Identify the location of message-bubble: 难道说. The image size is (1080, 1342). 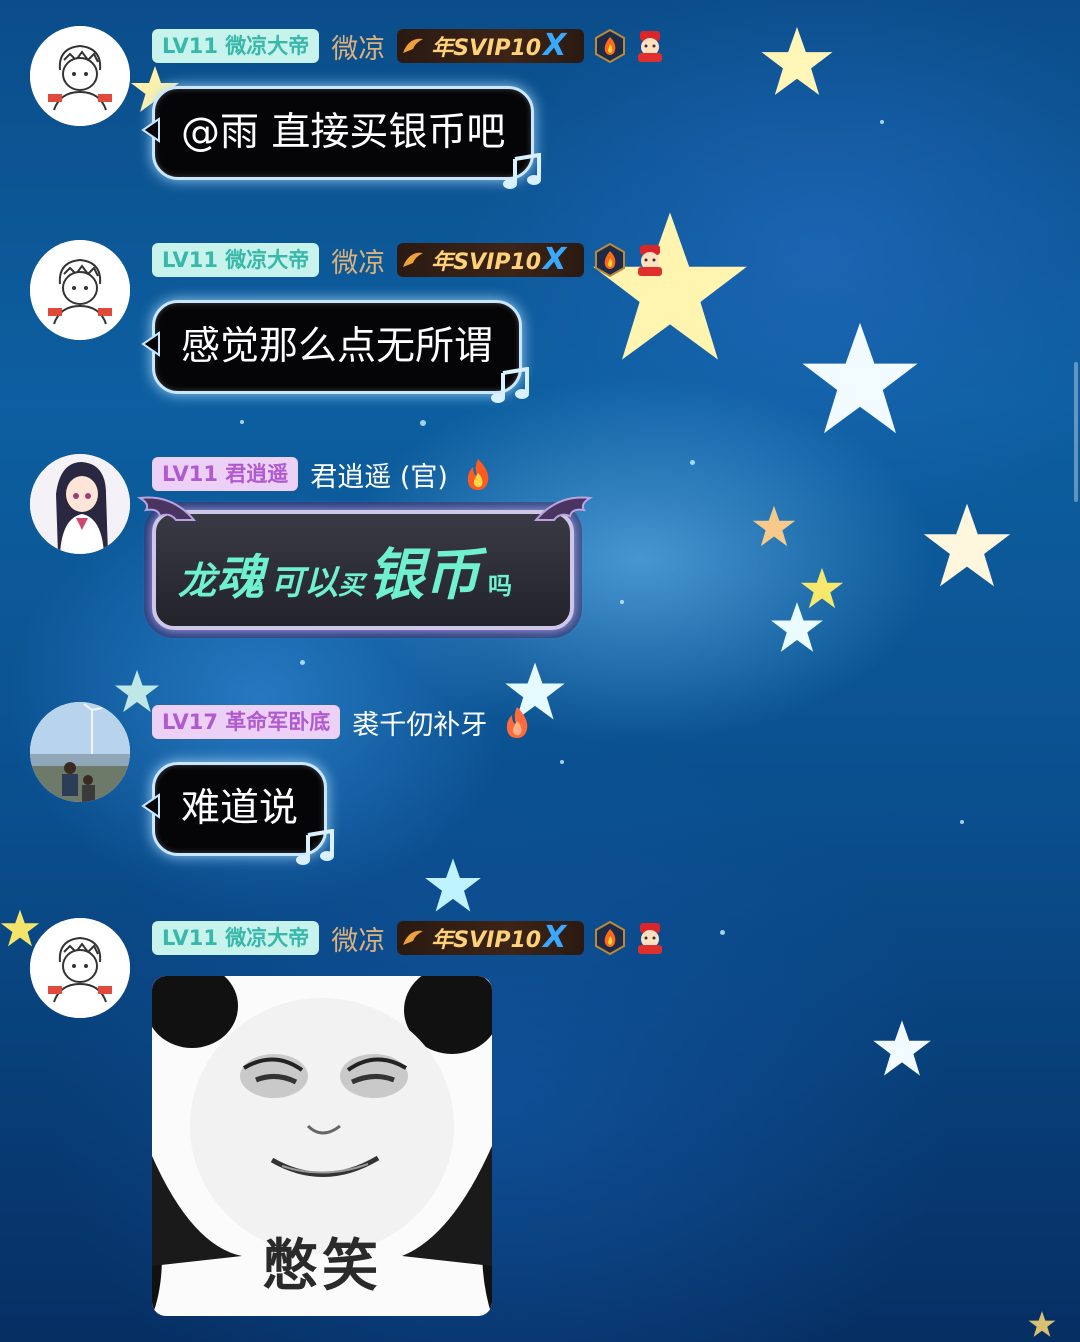
(238, 813).